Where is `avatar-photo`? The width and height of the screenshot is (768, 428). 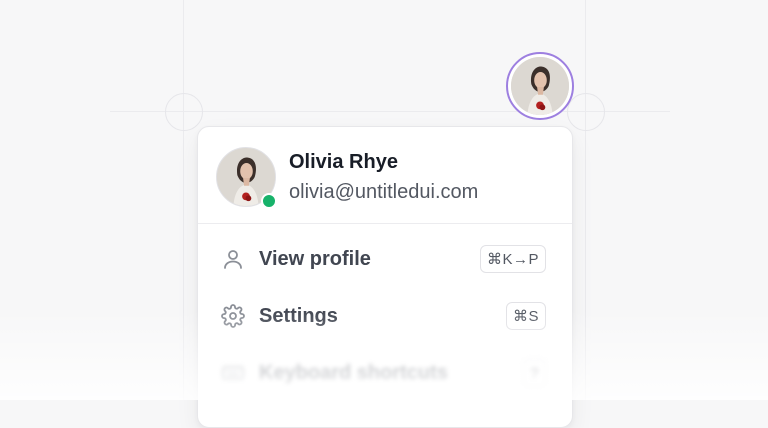 avatar-photo is located at coordinates (540, 86).